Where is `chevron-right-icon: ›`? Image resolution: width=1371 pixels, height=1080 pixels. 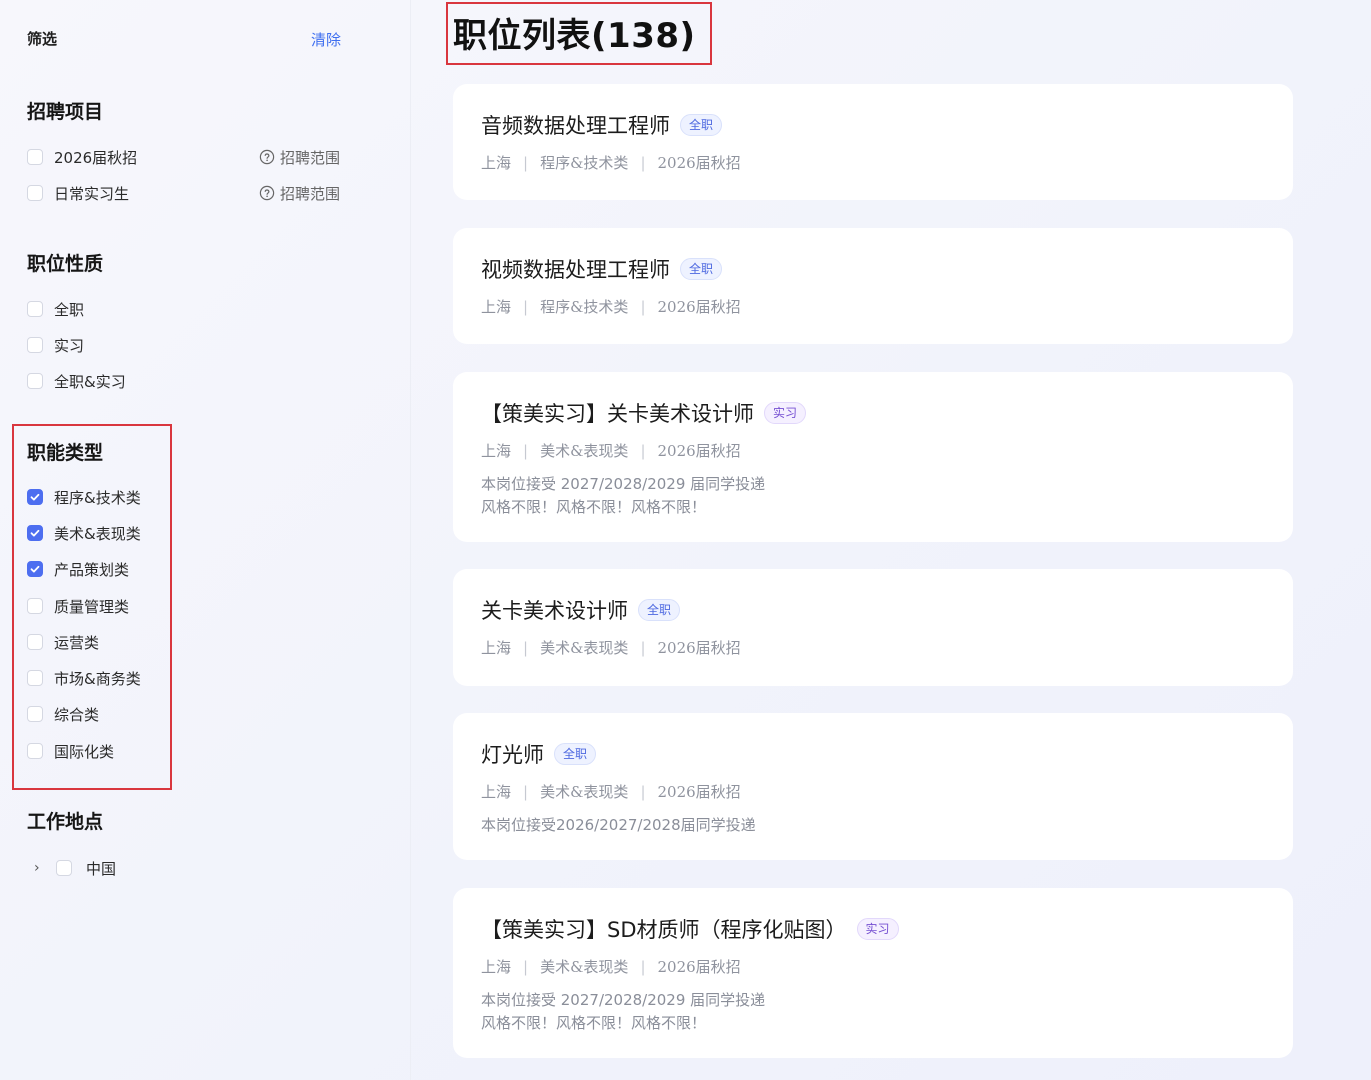
chevron-right-icon: › is located at coordinates (39, 868).